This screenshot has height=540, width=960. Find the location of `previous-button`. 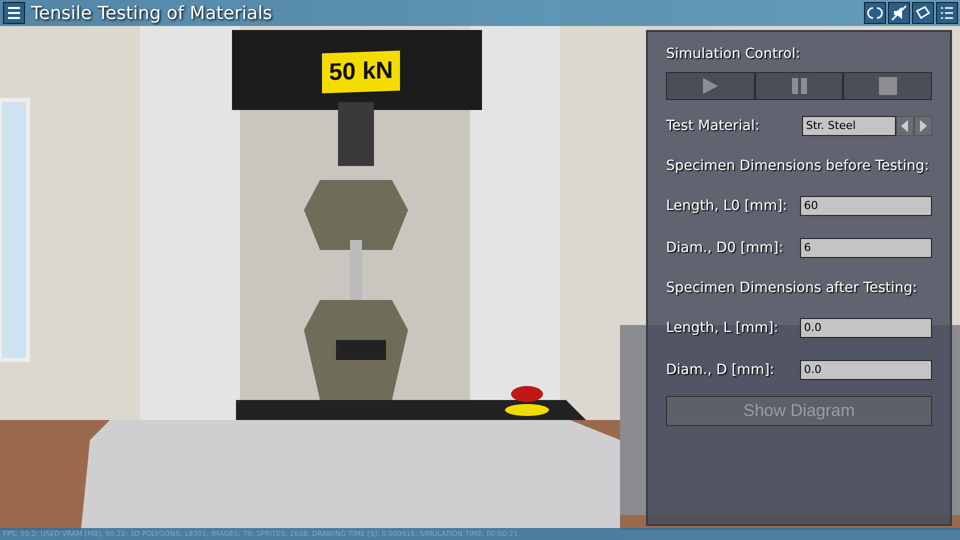

previous-button is located at coordinates (905, 126).